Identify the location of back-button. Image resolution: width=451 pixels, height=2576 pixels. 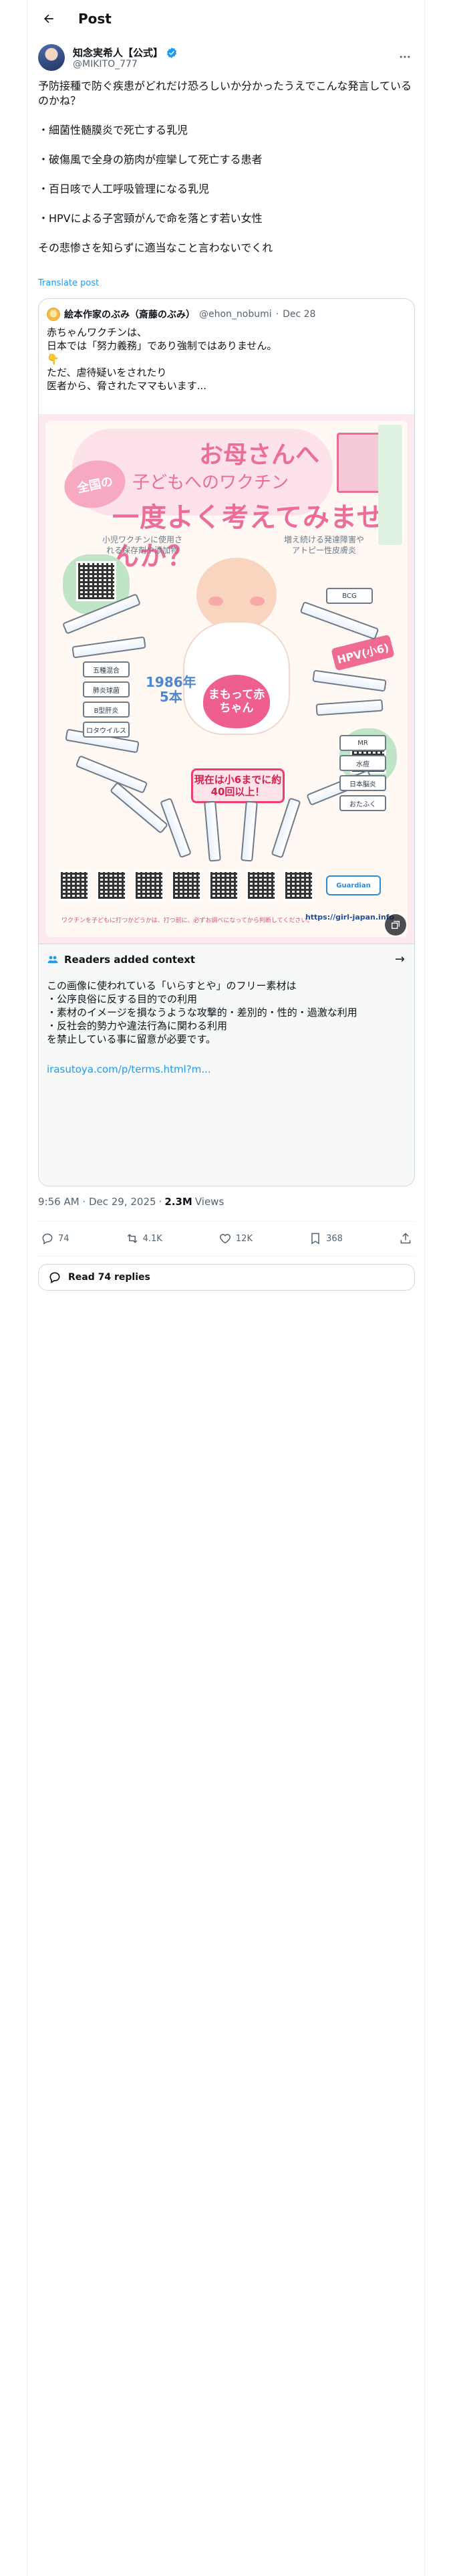
(48, 18).